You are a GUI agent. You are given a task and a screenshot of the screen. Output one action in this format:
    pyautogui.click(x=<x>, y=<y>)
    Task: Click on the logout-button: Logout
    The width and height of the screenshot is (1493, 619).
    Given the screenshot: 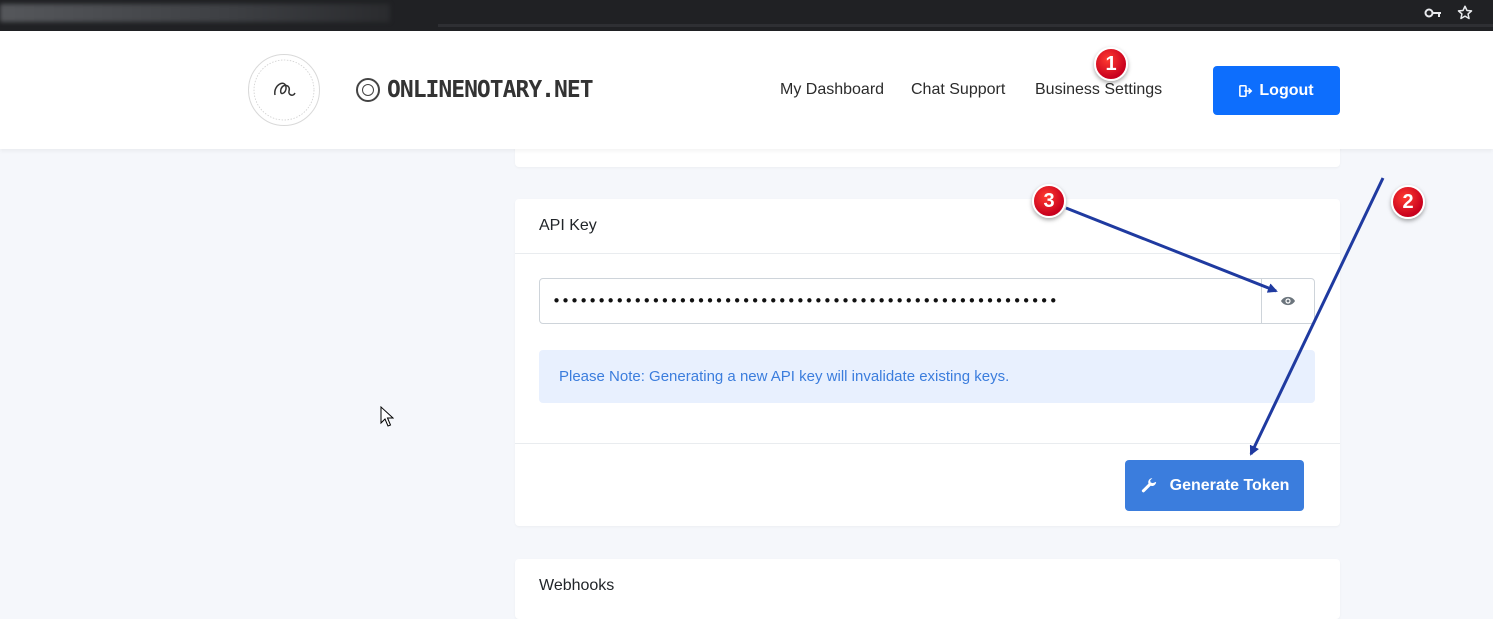 What is the action you would take?
    pyautogui.click(x=1276, y=90)
    